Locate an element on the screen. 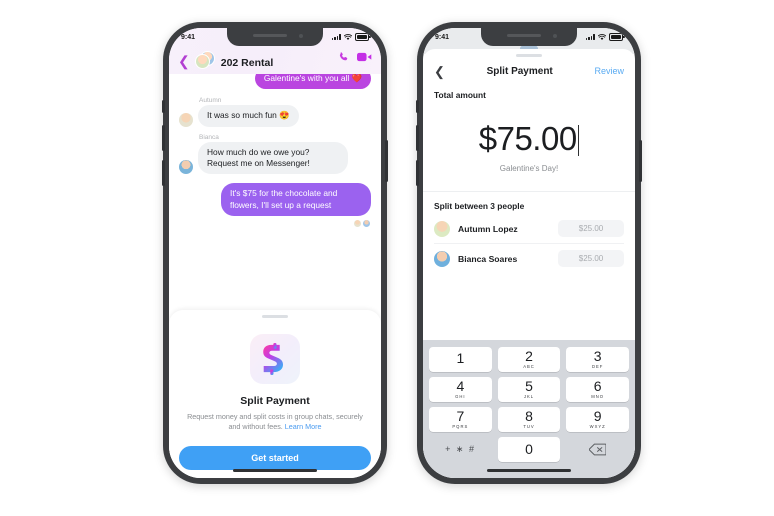  key-symbols: + ∗ # is located at coordinates (460, 449).